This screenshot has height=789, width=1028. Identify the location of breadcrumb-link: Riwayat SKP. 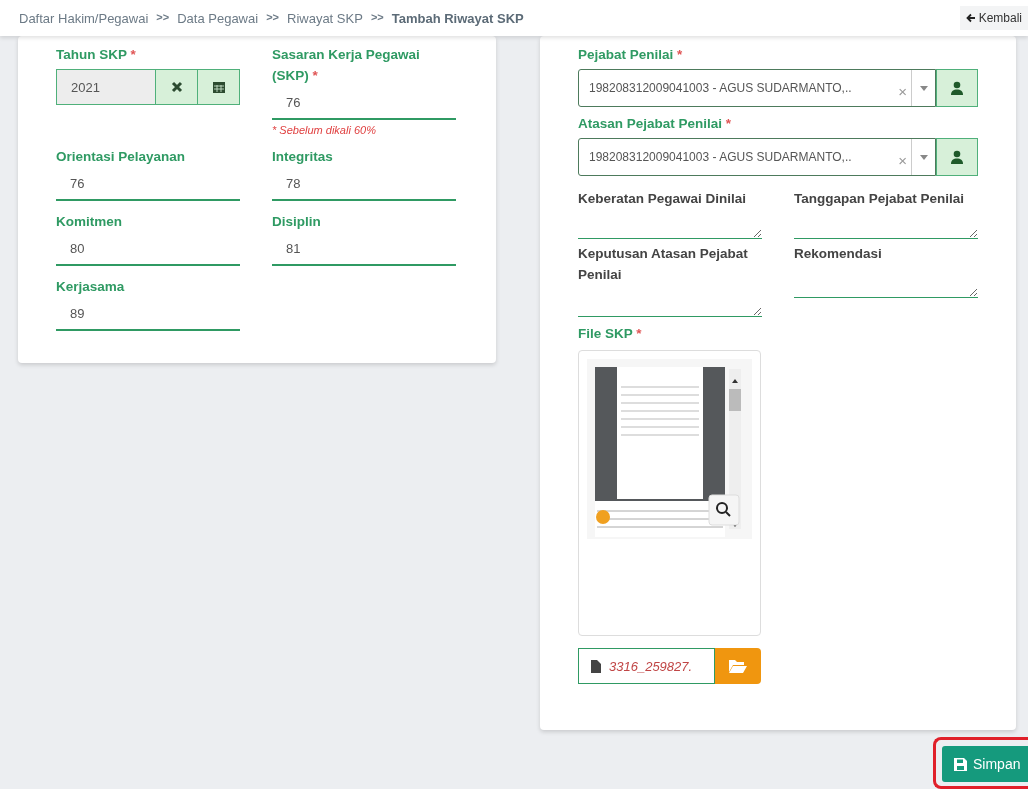
(325, 18).